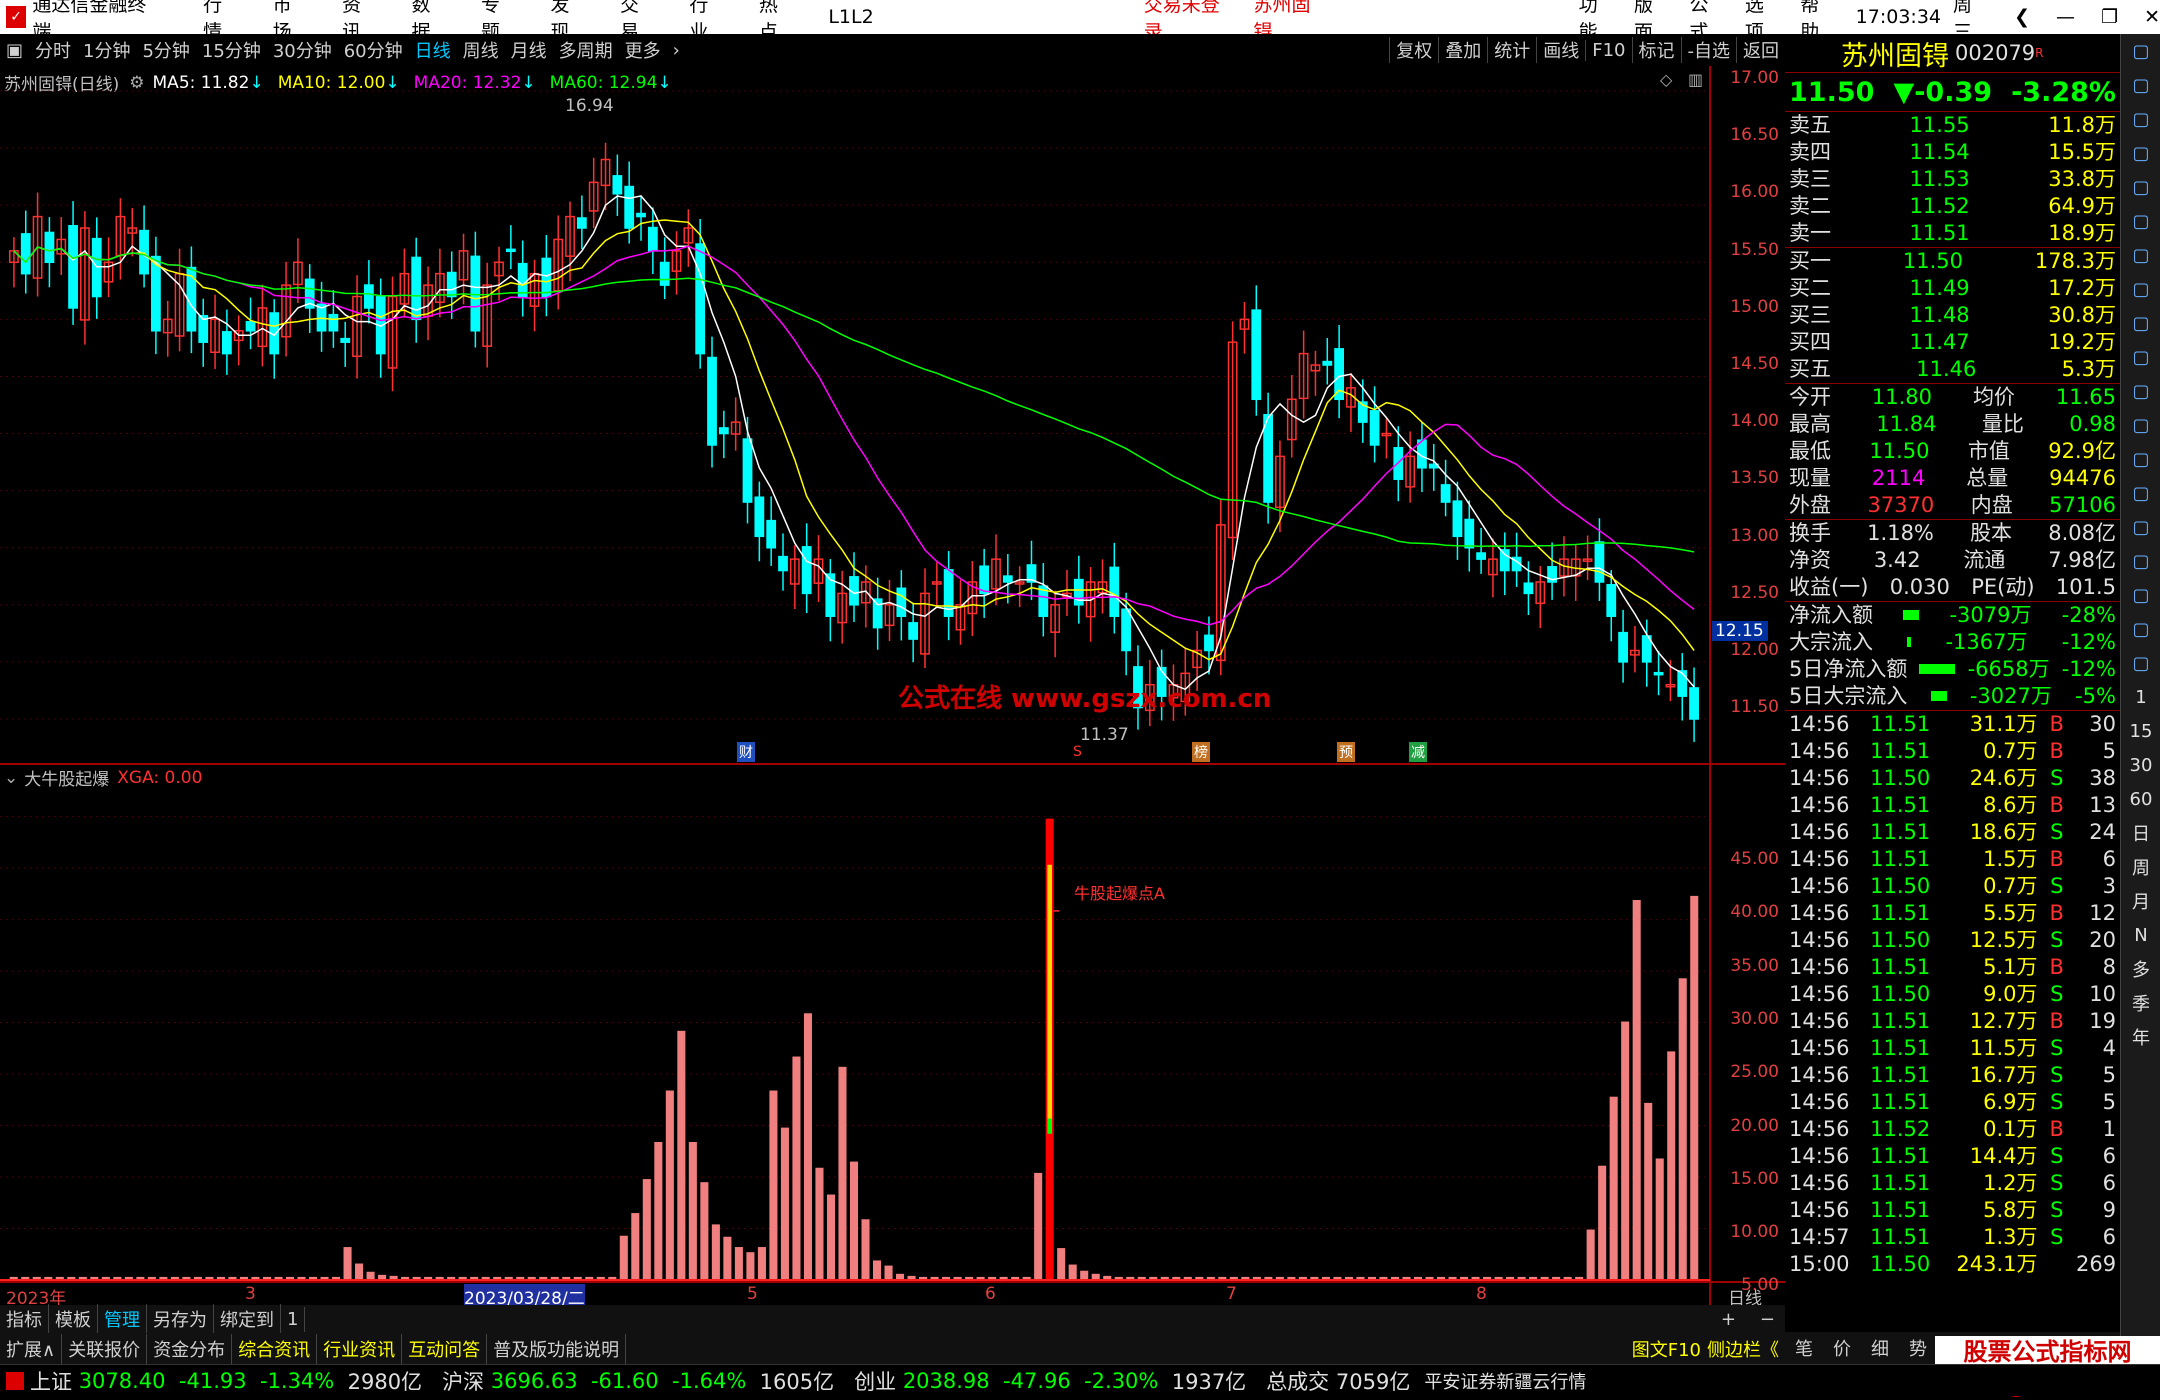  What do you see at coordinates (53, 50) in the screenshot?
I see `period-fenshi: 分时` at bounding box center [53, 50].